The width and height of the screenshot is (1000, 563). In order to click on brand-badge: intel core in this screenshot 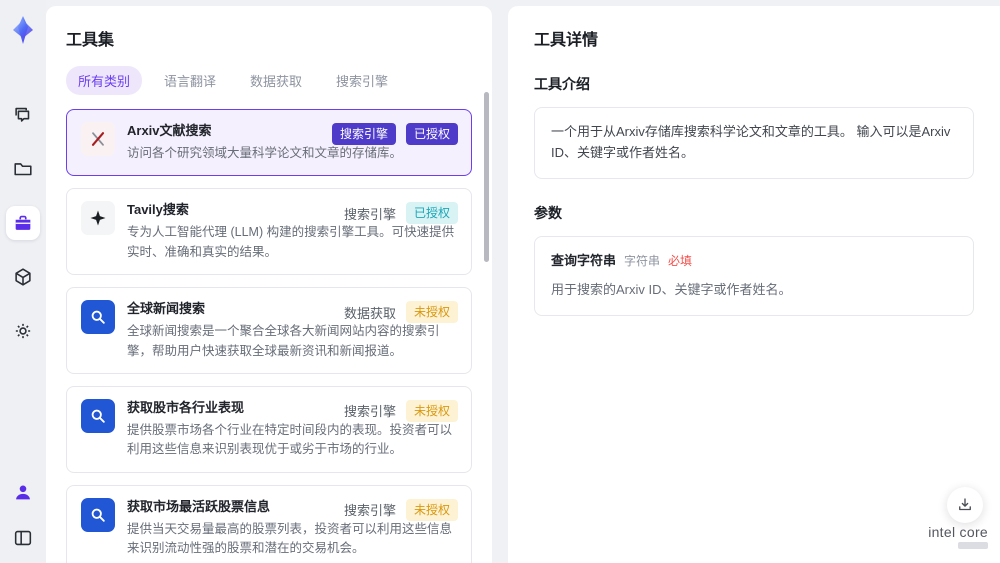, I will do `click(958, 536)`.